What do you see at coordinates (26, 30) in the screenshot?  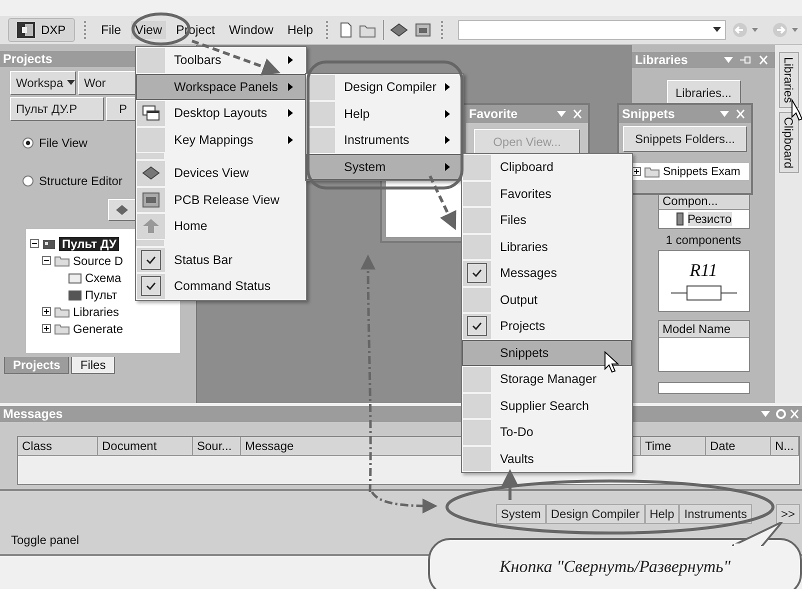 I see `dxp-logo-icon` at bounding box center [26, 30].